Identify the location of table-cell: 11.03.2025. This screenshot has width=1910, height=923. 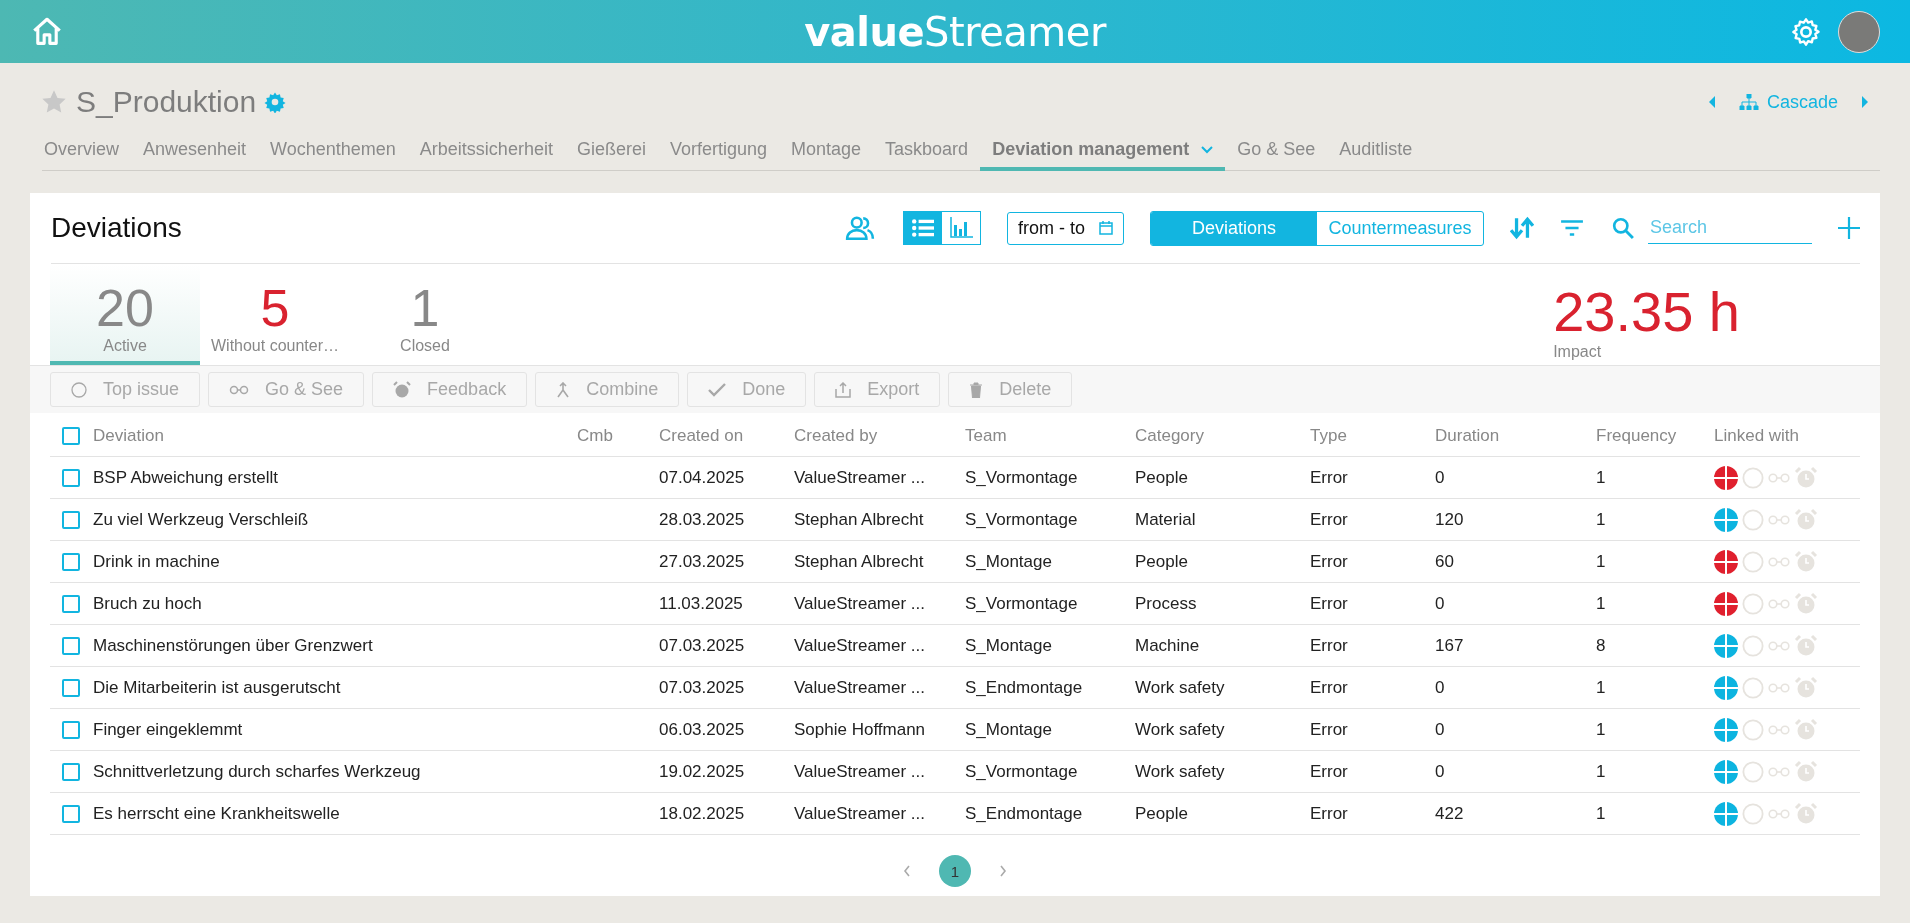
(701, 603).